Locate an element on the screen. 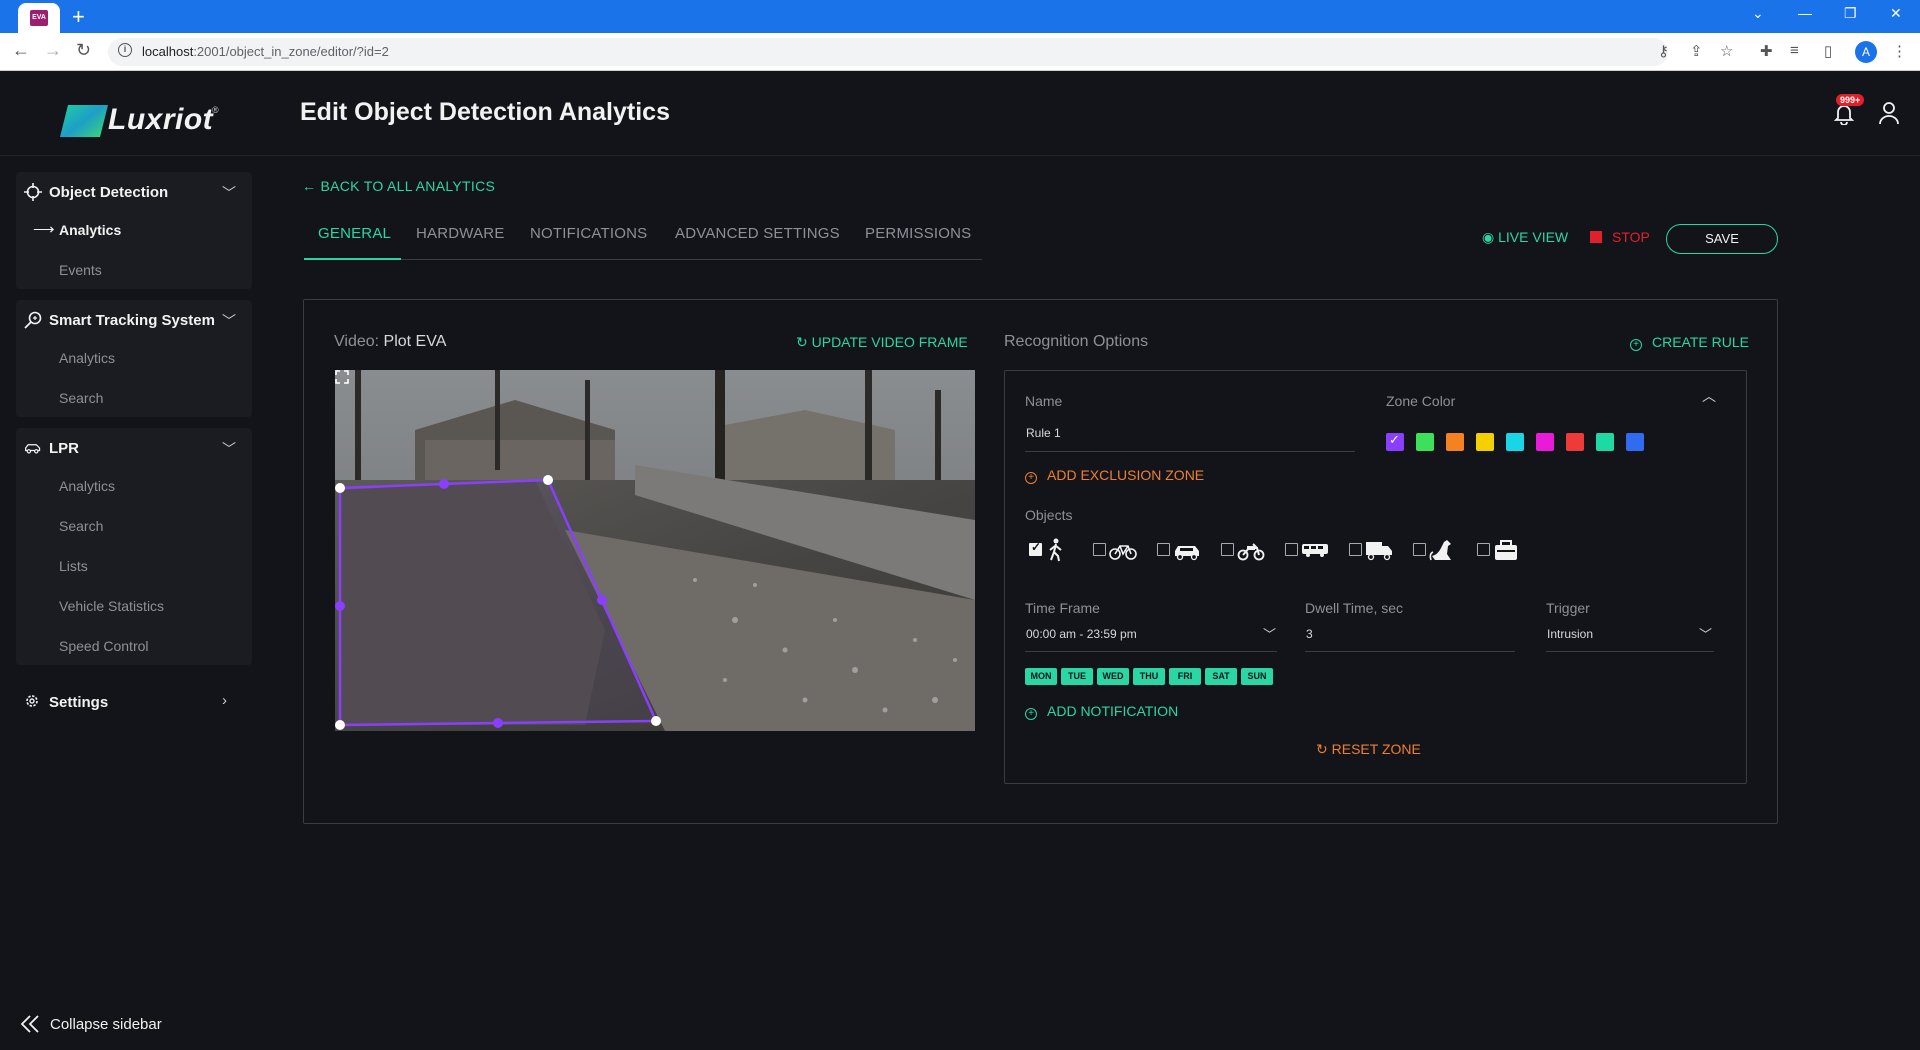 The height and width of the screenshot is (1050, 1920). day-wed: WED is located at coordinates (1113, 676).